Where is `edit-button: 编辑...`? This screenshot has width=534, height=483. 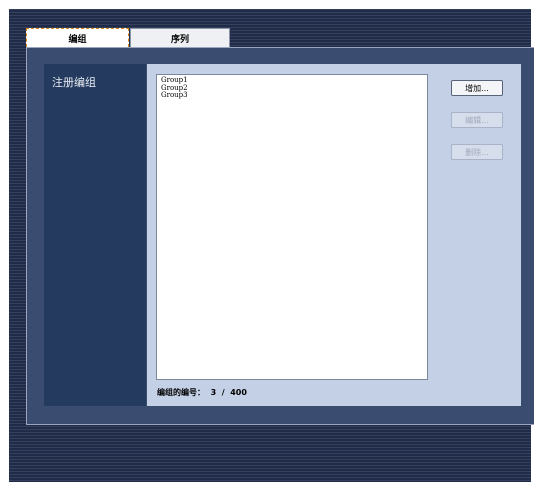
edit-button: 编辑... is located at coordinates (477, 120).